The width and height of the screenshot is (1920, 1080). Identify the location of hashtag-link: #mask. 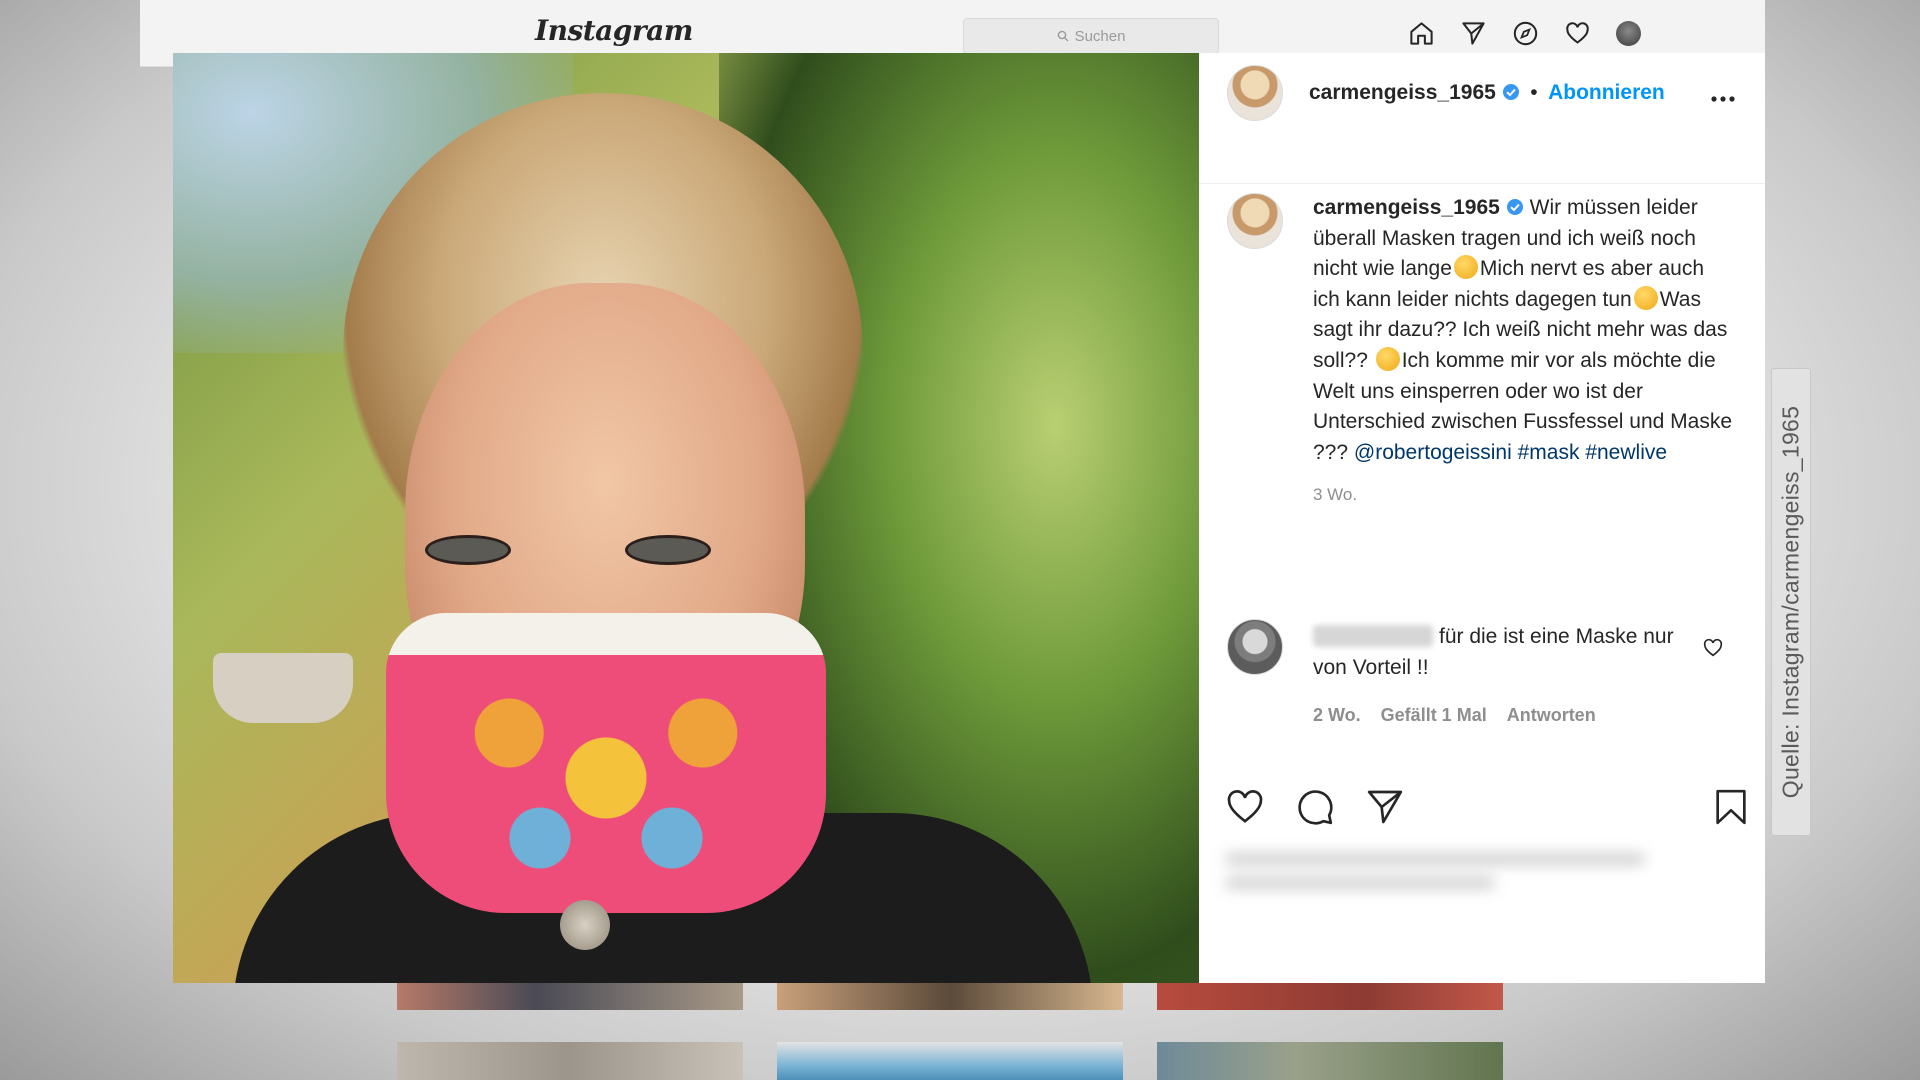
(1549, 452).